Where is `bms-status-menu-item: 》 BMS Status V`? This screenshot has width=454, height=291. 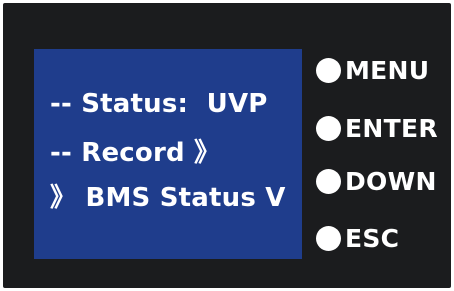 bms-status-menu-item: 》 BMS Status V is located at coordinates (168, 195).